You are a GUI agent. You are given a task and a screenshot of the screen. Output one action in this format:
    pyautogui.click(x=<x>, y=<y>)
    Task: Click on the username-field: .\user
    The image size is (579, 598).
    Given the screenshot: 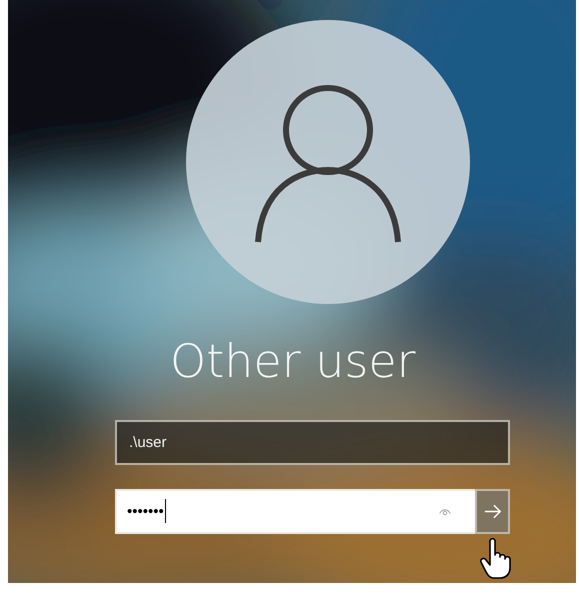 What is the action you would take?
    pyautogui.click(x=312, y=442)
    